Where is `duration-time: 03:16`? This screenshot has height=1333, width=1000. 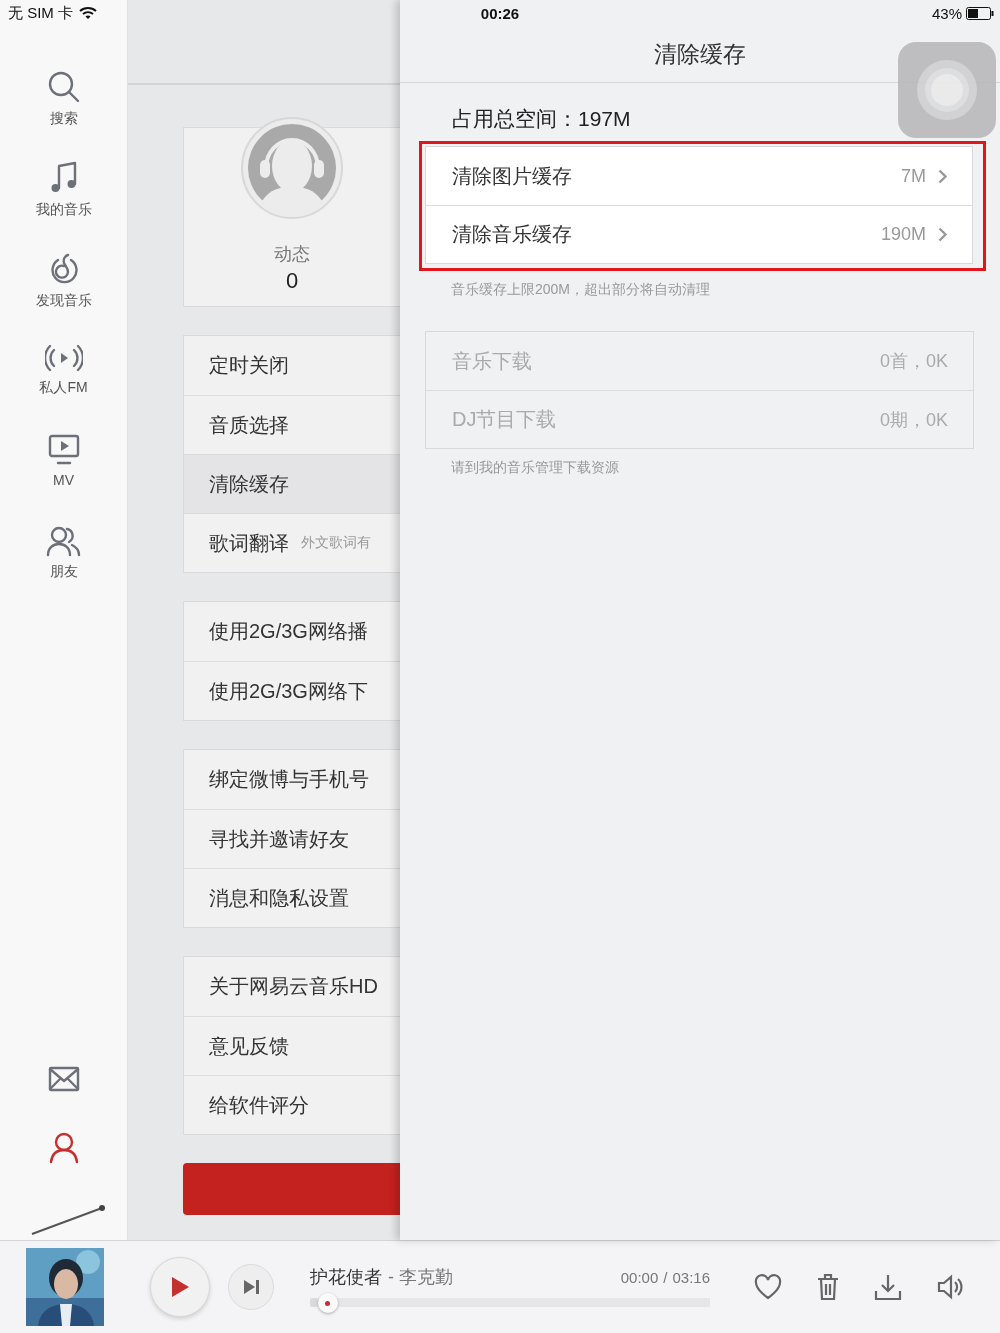 duration-time: 03:16 is located at coordinates (691, 1277).